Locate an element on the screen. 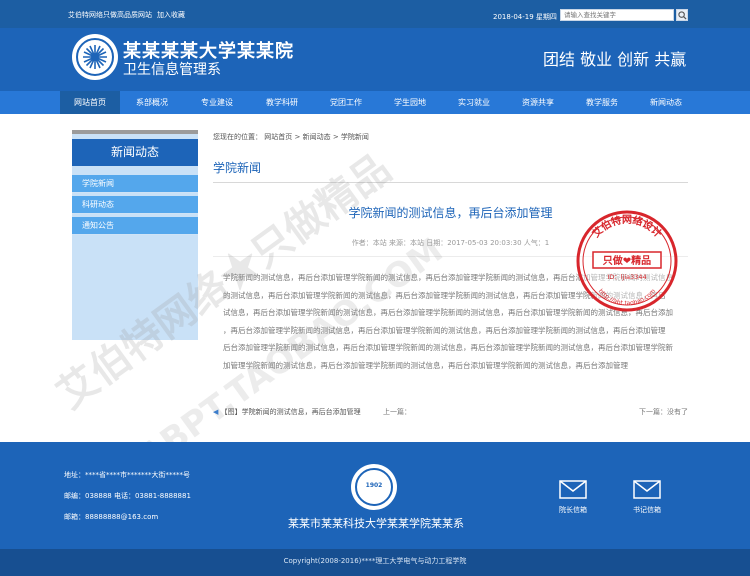 Image resolution: width=750 pixels, height=576 pixels. footer-school-name: 某某市某某科技大学某某学院某某系 is located at coordinates (376, 523).